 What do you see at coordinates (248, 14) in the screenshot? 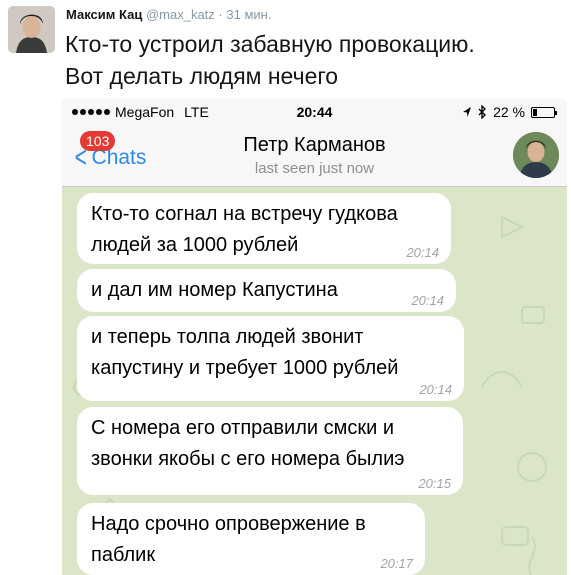
I see `tweet-time: 31 мин.` at bounding box center [248, 14].